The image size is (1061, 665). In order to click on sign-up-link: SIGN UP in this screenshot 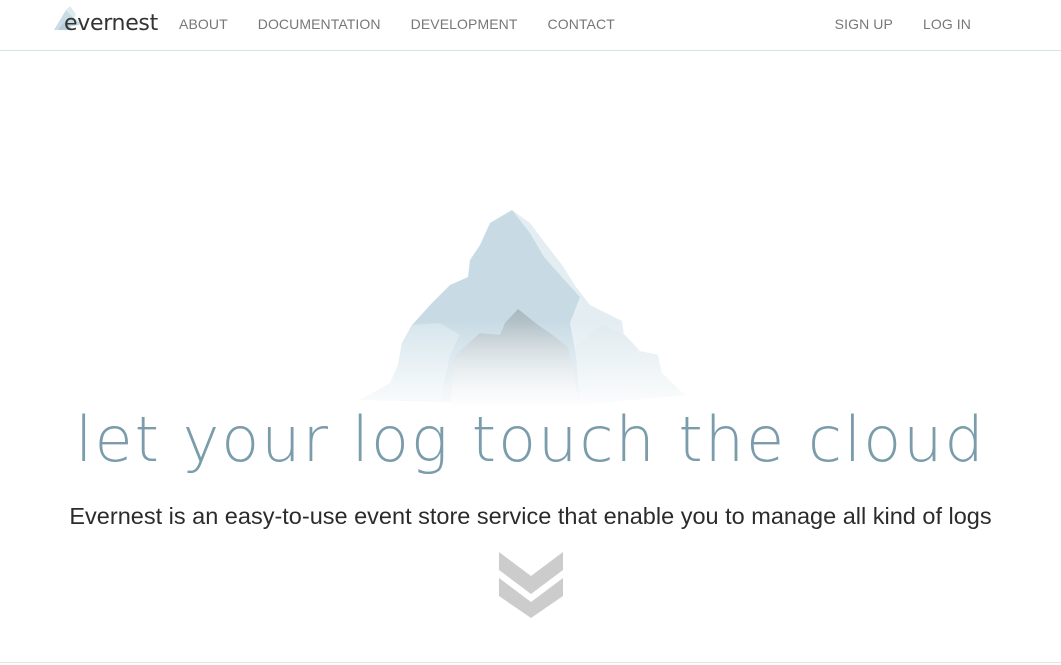, I will do `click(864, 24)`.